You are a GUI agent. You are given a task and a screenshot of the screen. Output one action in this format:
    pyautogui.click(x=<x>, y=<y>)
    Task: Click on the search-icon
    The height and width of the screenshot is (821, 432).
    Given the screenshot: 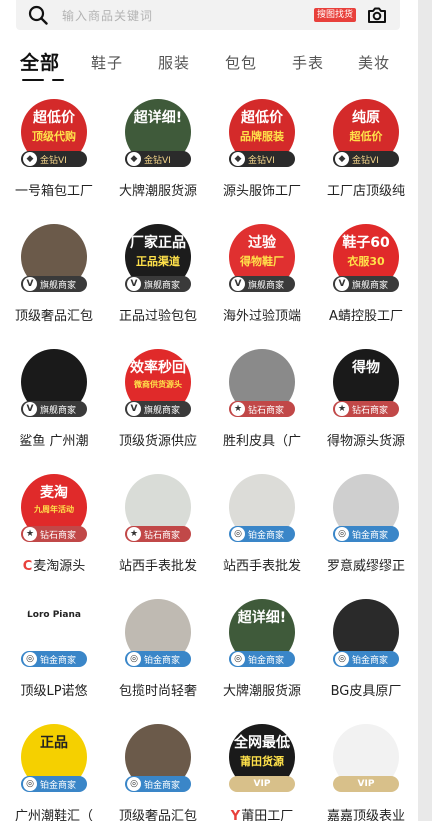 What is the action you would take?
    pyautogui.click(x=38, y=15)
    